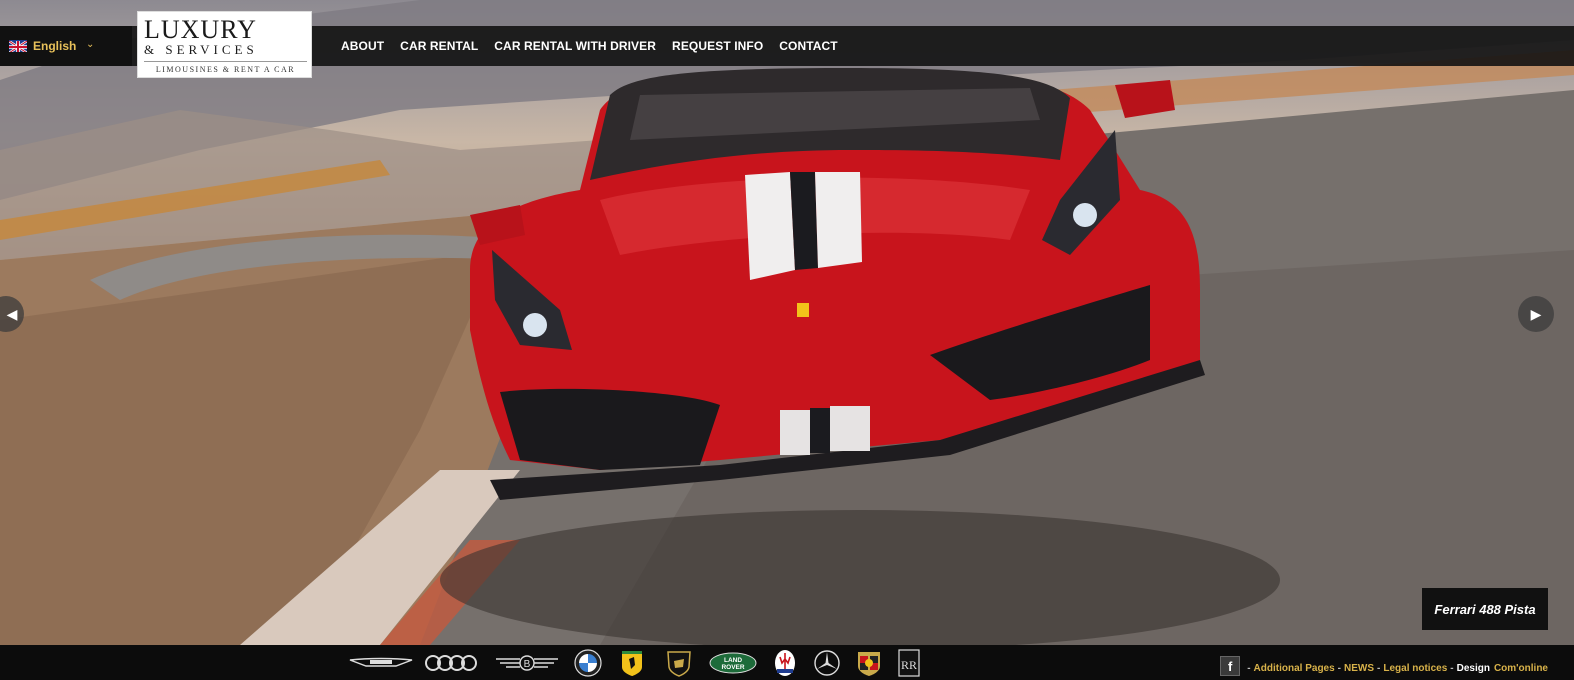 The height and width of the screenshot is (680, 1574). What do you see at coordinates (201, 49) in the screenshot?
I see `logo-subtitle: & SERVICES` at bounding box center [201, 49].